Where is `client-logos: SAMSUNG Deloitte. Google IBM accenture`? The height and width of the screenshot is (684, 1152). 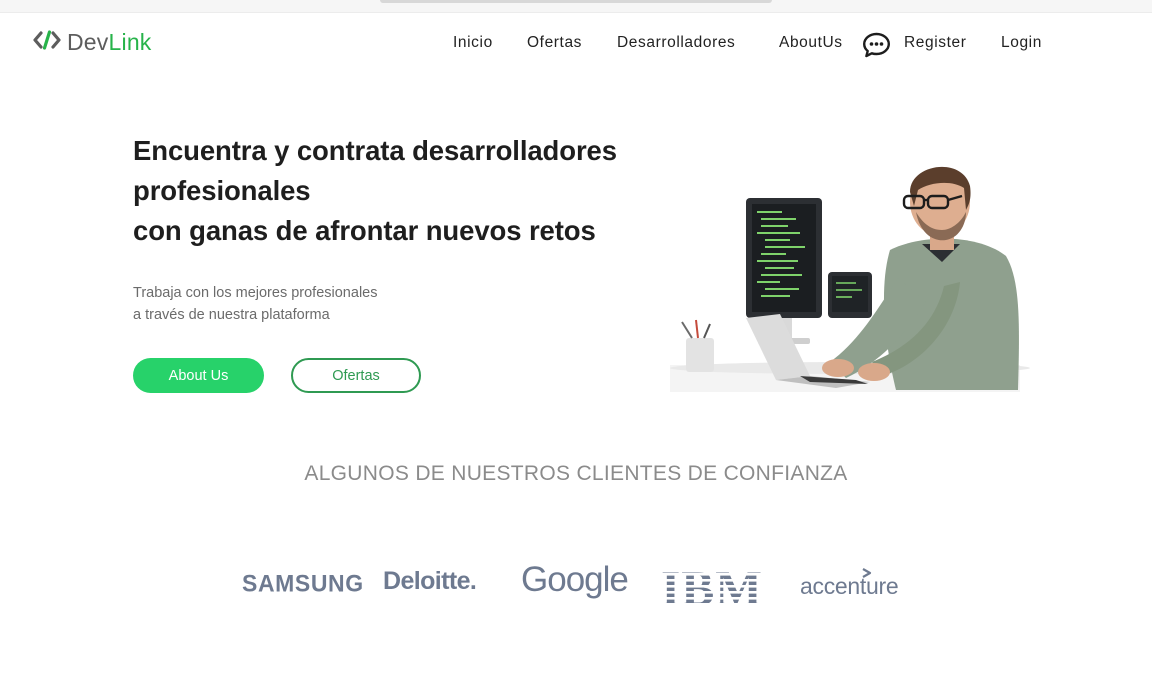
client-logos: SAMSUNG Deloitte. Google IBM accenture is located at coordinates (576, 588).